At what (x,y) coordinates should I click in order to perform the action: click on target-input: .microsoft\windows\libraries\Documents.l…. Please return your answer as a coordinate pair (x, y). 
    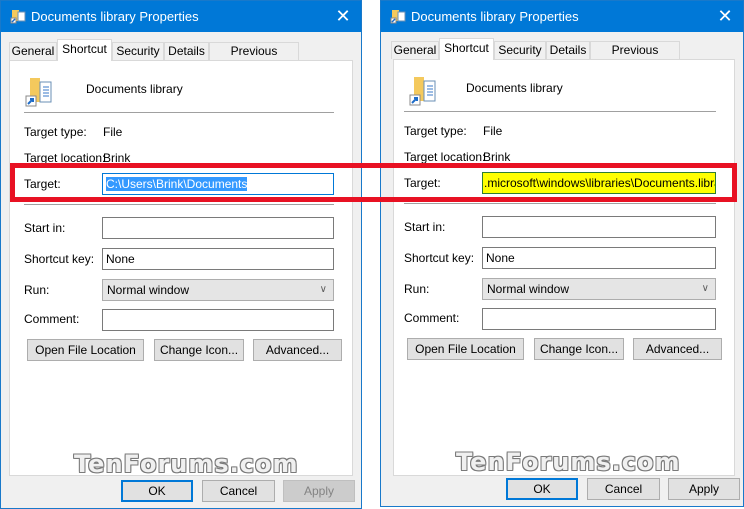
    Looking at the image, I should click on (599, 183).